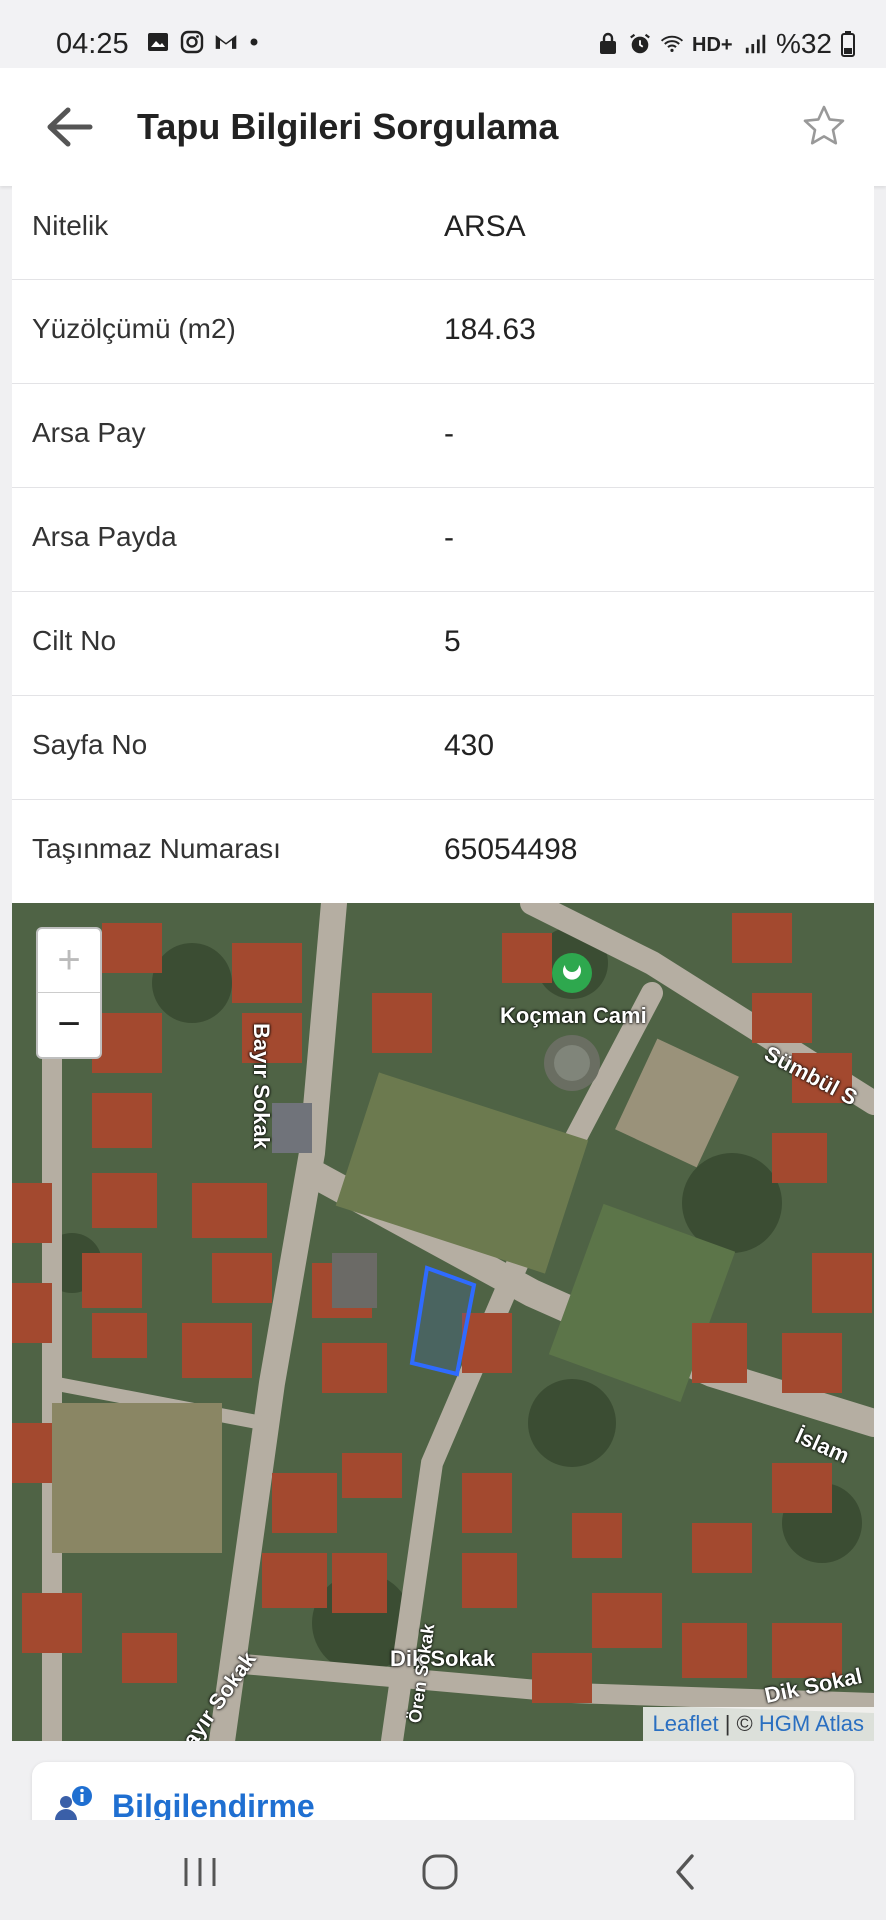 This screenshot has height=1920, width=886. Describe the element at coordinates (573, 1015) in the screenshot. I see `map-label-mosque: Koçman Cami` at that location.